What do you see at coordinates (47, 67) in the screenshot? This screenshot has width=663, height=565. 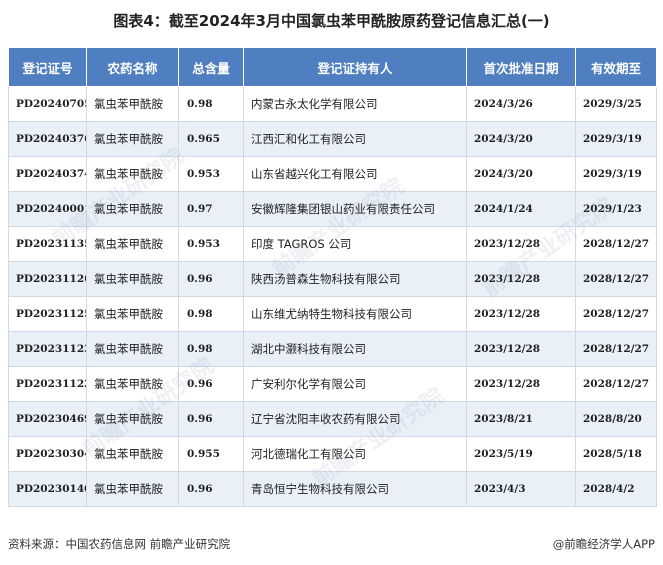 I see `column-header-cert-no: 登记证号` at bounding box center [47, 67].